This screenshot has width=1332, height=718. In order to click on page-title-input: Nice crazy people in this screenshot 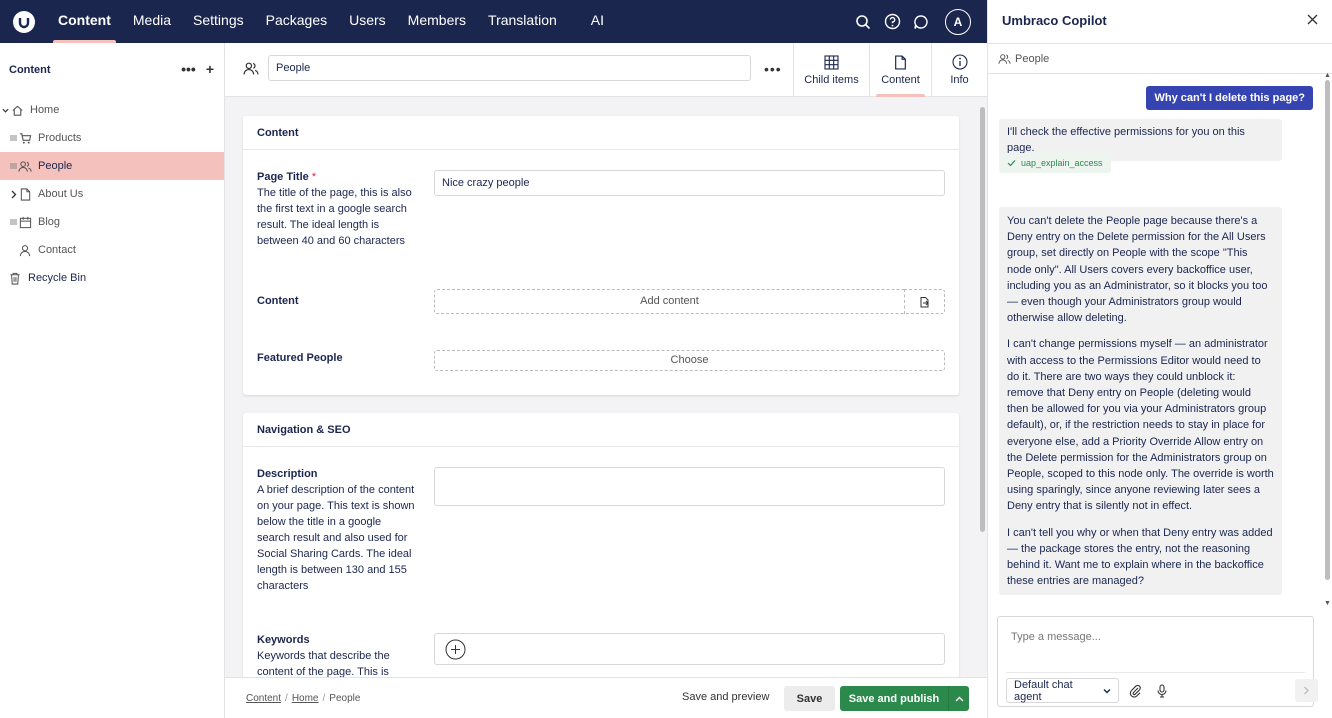, I will do `click(689, 183)`.